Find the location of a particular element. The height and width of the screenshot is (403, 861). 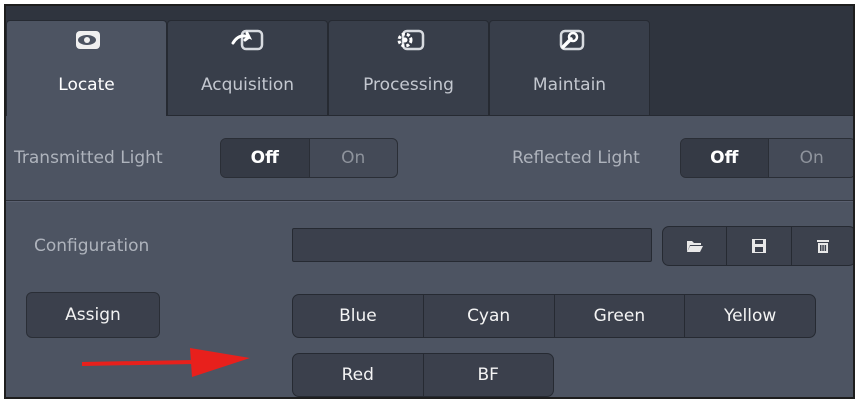

transmitted-light-toggle: Off On is located at coordinates (309, 158).